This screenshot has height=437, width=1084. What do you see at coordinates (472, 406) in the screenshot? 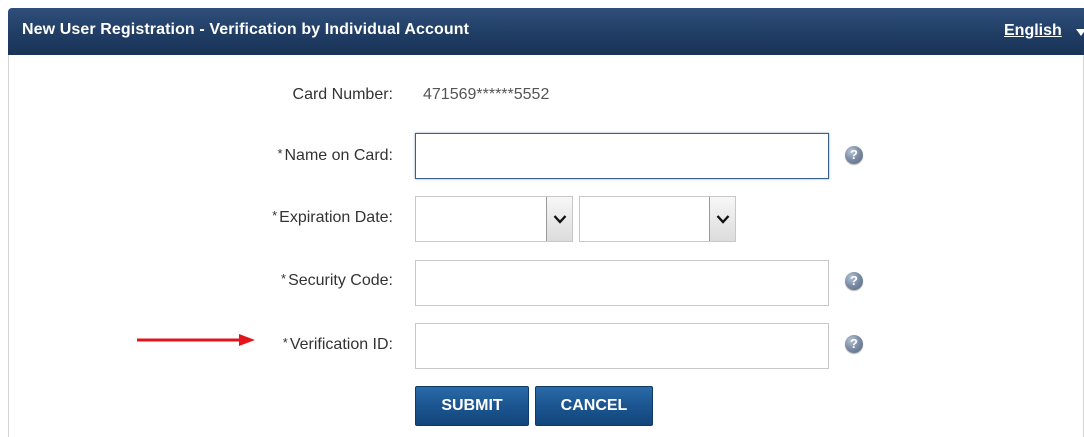
I see `submit-button: SUBMIT` at bounding box center [472, 406].